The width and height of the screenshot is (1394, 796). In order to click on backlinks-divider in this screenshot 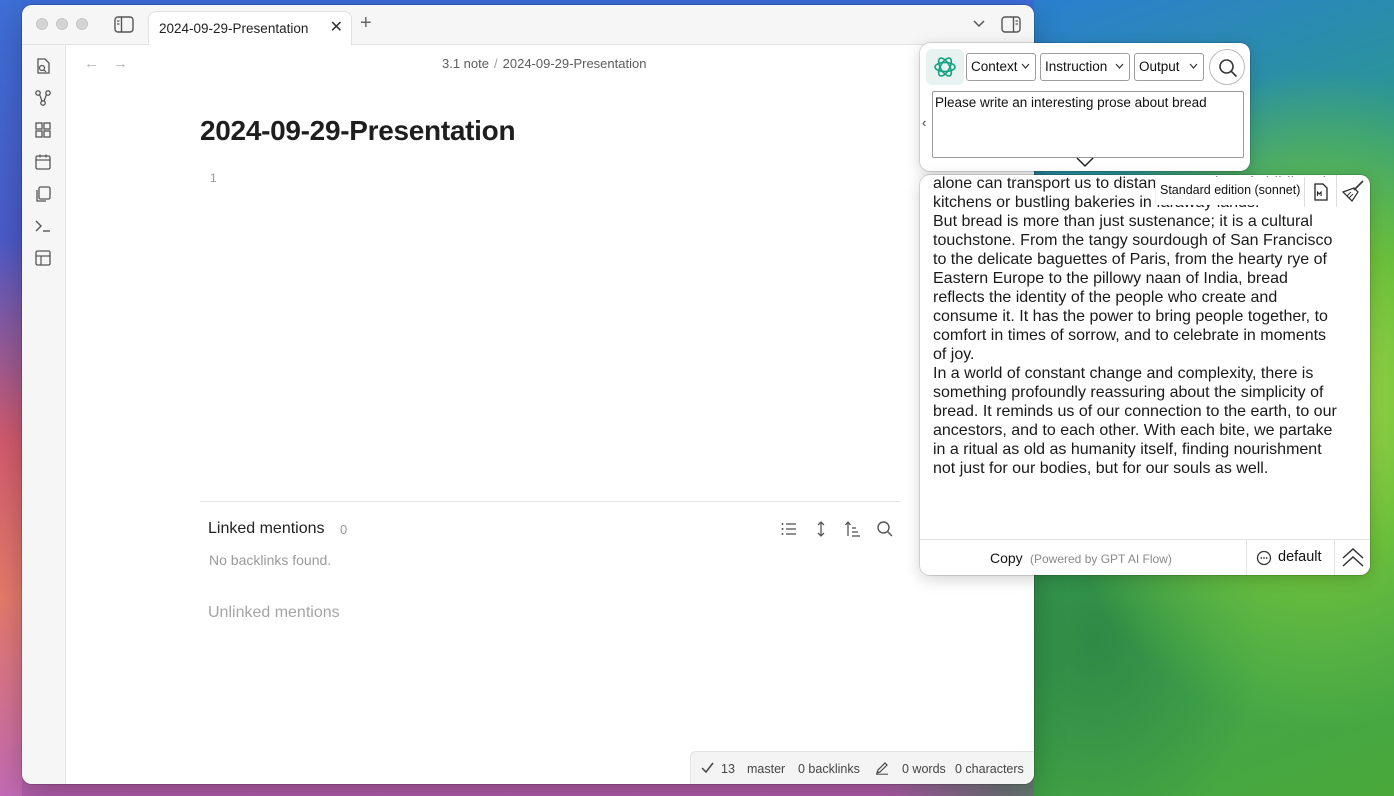, I will do `click(550, 501)`.